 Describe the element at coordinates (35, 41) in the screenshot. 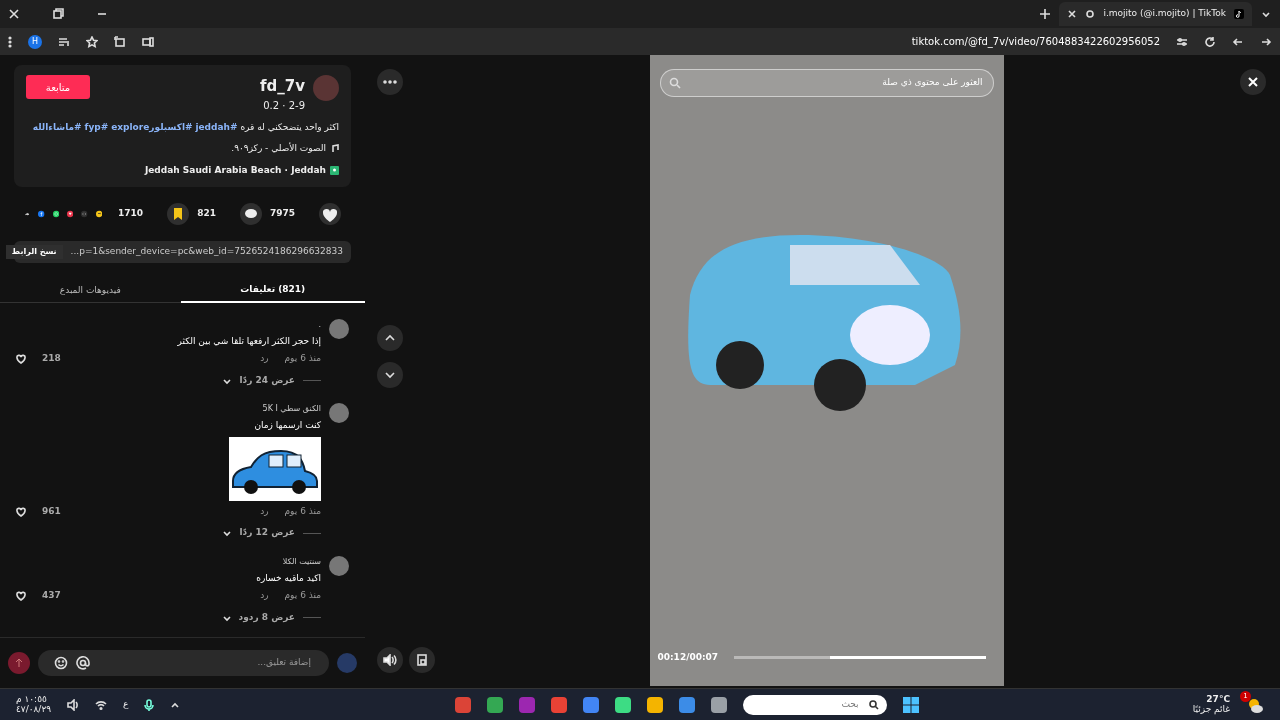

I see `profile-avatar: H` at that location.